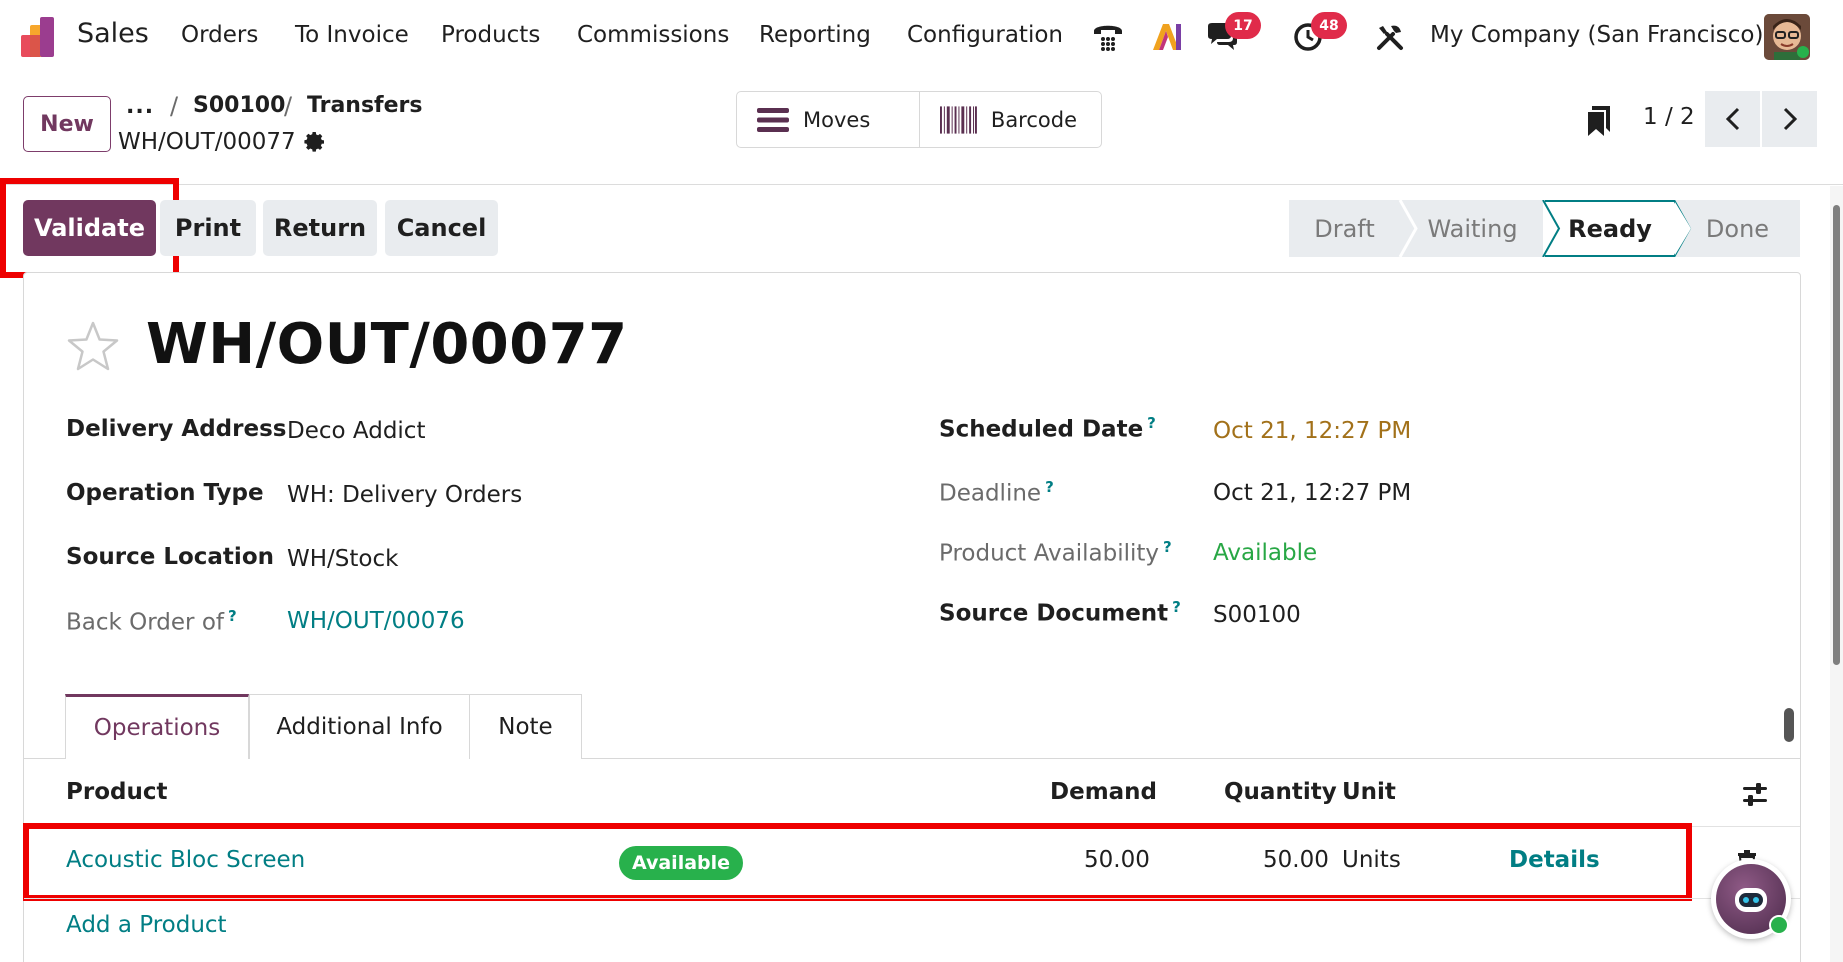 The width and height of the screenshot is (1843, 962). Describe the element at coordinates (315, 142) in the screenshot. I see `gear-icon` at that location.